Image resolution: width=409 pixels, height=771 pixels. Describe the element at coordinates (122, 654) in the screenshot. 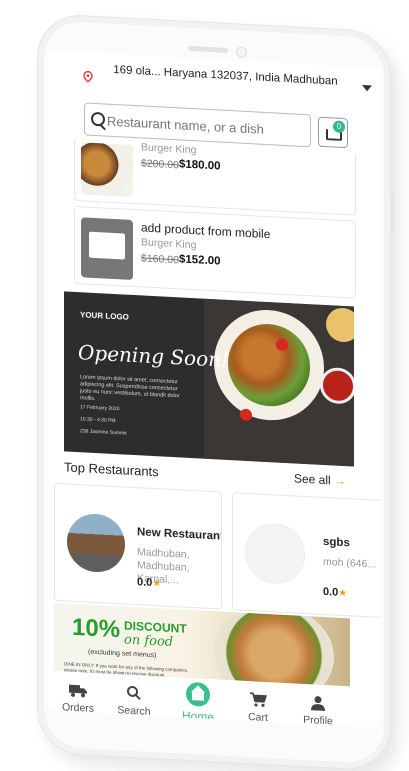

I see `promo-exclusion: (excluding set menus)` at that location.